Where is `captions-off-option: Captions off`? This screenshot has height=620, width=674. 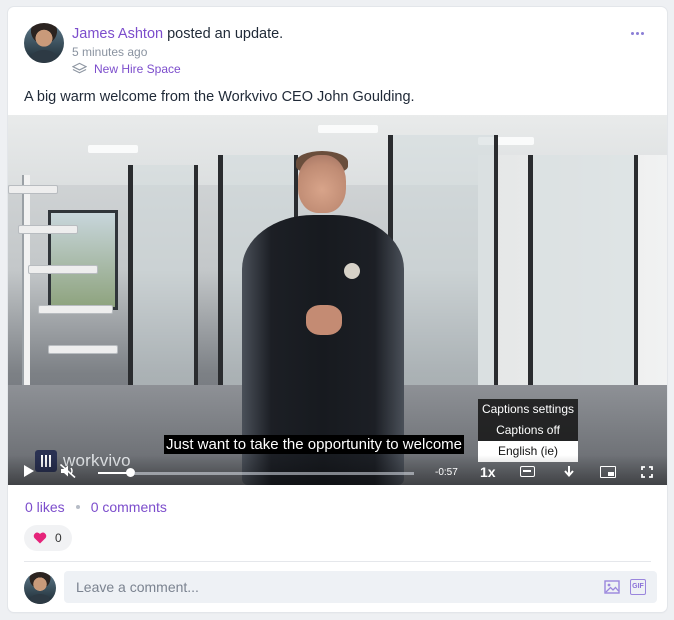 captions-off-option: Captions off is located at coordinates (528, 430).